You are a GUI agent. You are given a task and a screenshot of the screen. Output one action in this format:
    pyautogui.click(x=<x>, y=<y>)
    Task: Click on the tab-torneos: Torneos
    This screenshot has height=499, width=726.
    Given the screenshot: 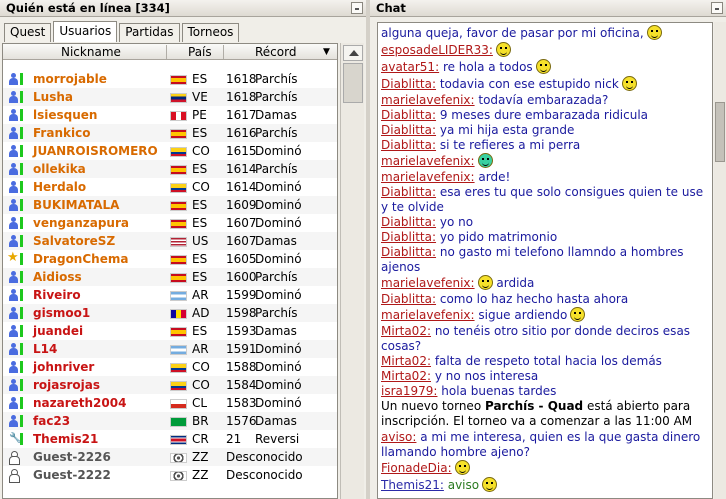 What is the action you would take?
    pyautogui.click(x=210, y=32)
    